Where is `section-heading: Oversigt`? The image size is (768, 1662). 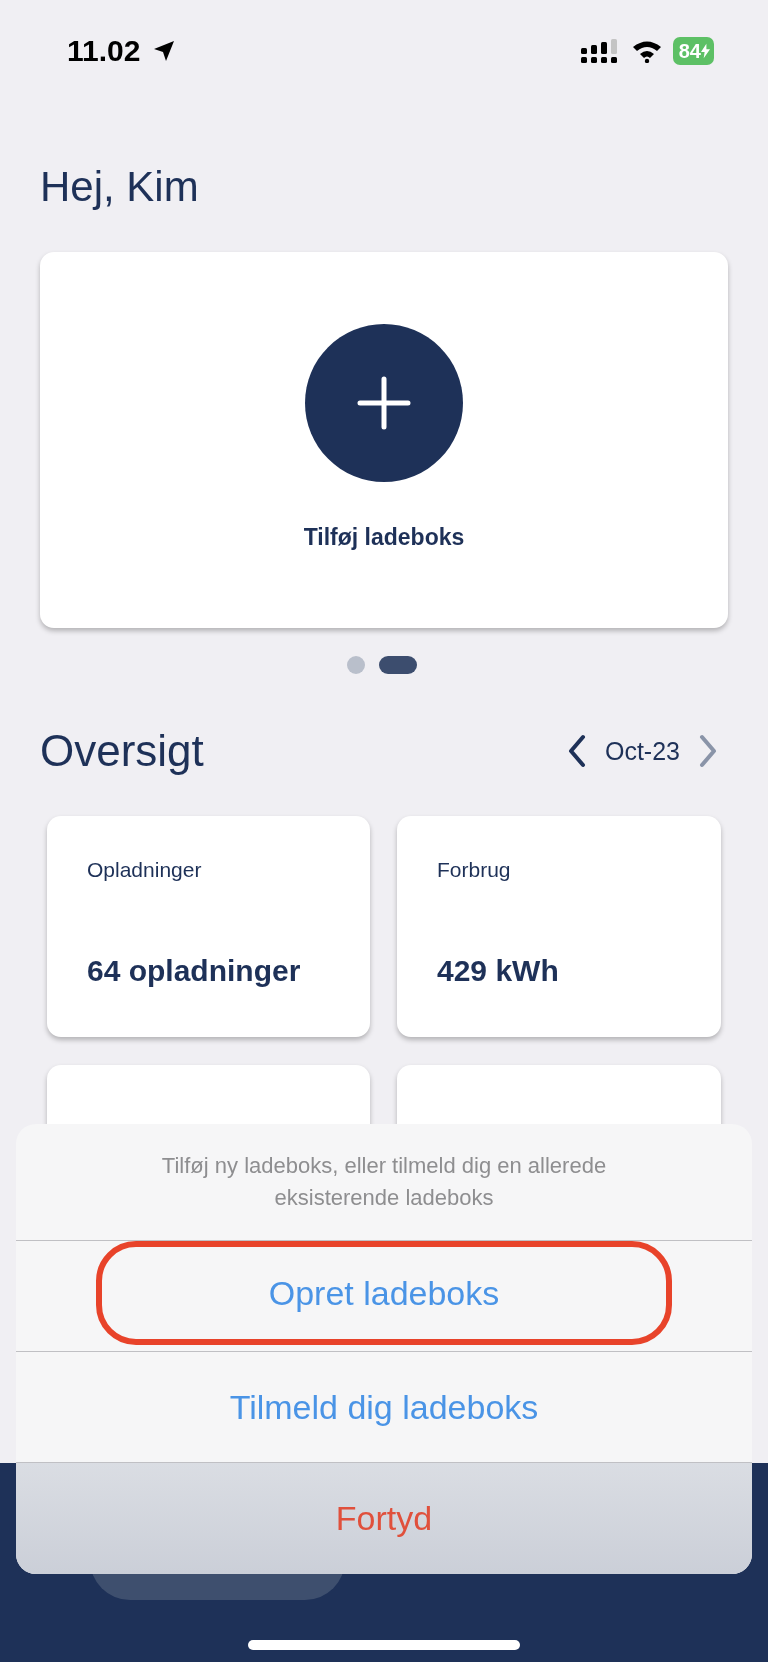 section-heading: Oversigt is located at coordinates (122, 751).